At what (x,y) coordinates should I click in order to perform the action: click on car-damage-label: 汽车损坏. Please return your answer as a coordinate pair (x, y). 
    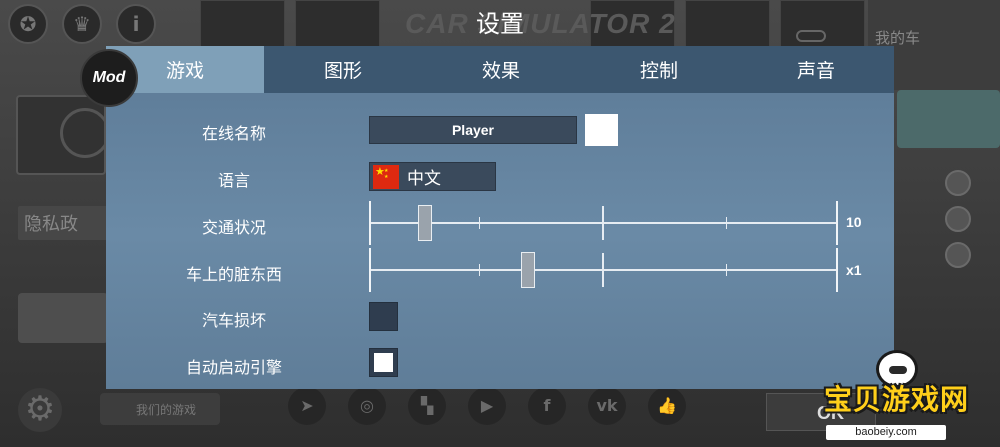
    Looking at the image, I should click on (233, 320).